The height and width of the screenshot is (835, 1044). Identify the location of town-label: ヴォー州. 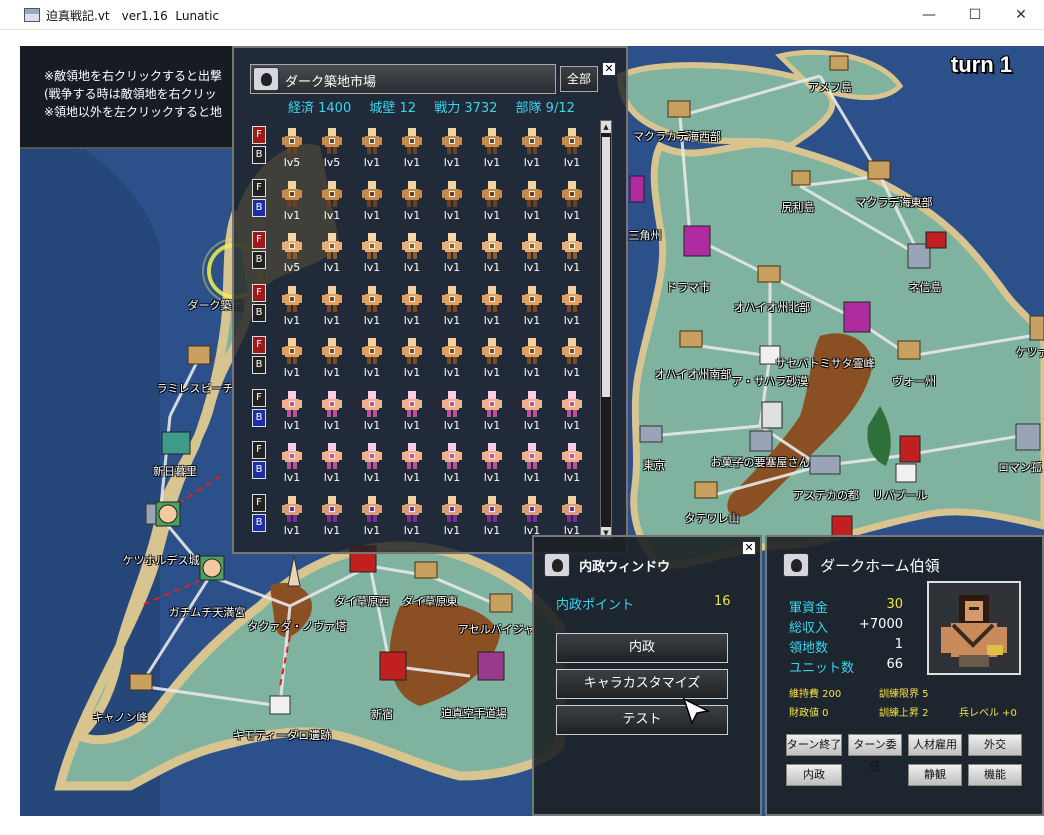
(914, 381).